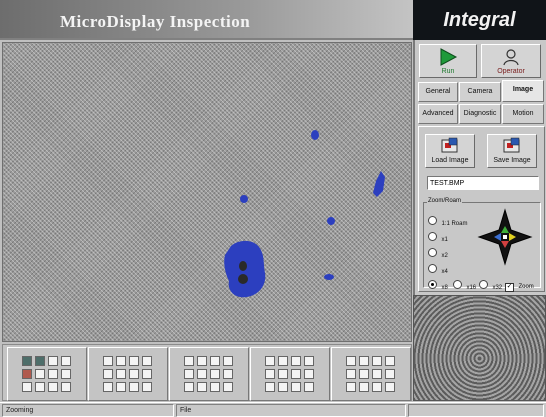 Image resolution: width=546 pixels, height=417 pixels. I want to click on radio-x32, so click(483, 284).